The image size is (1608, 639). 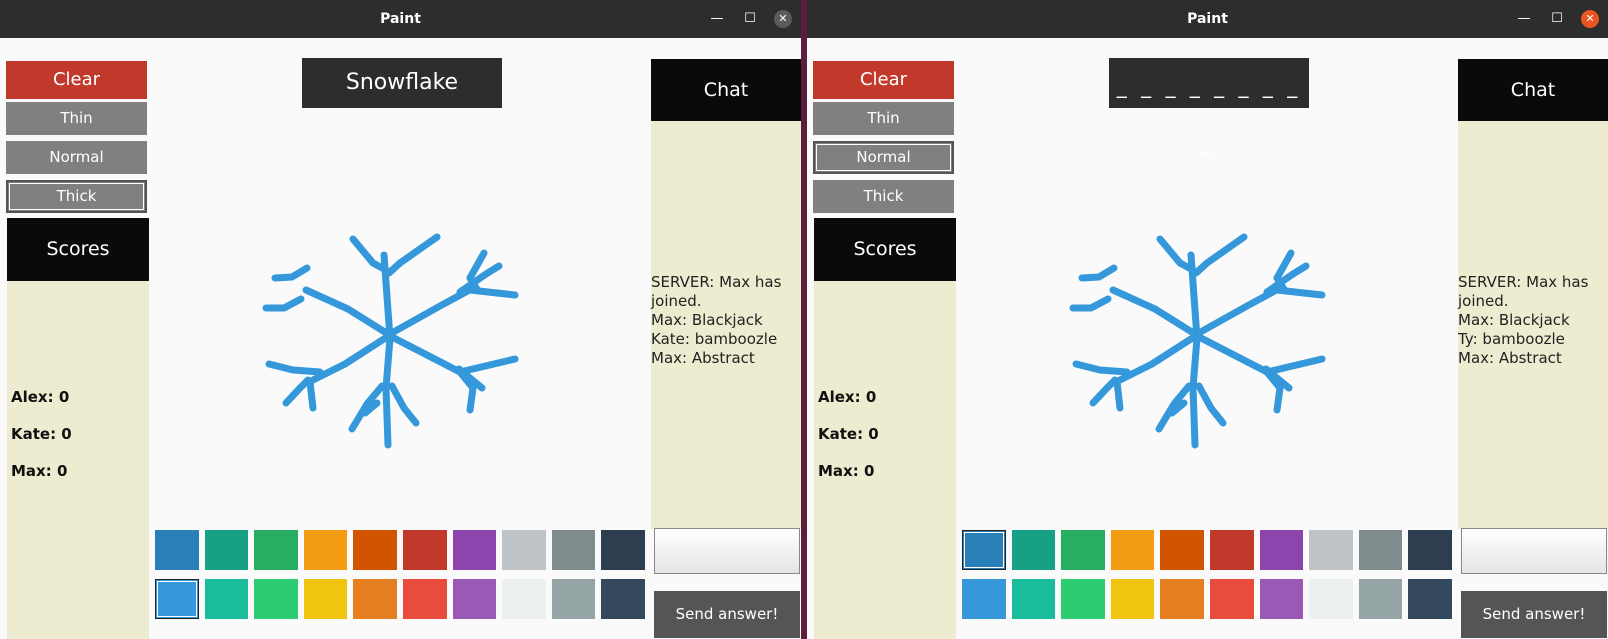 What do you see at coordinates (1209, 106) in the screenshot?
I see `word-display: _ _ _ _ _ _ _ _ _` at bounding box center [1209, 106].